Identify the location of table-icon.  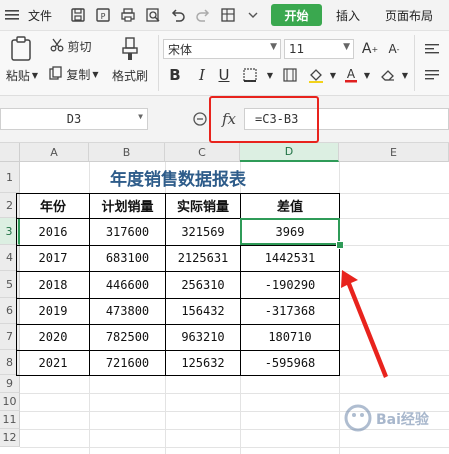
(228, 15).